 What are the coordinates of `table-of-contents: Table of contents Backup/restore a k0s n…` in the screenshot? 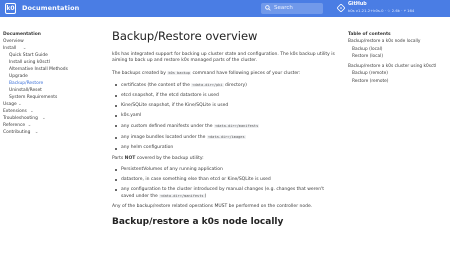 It's located at (395, 59).